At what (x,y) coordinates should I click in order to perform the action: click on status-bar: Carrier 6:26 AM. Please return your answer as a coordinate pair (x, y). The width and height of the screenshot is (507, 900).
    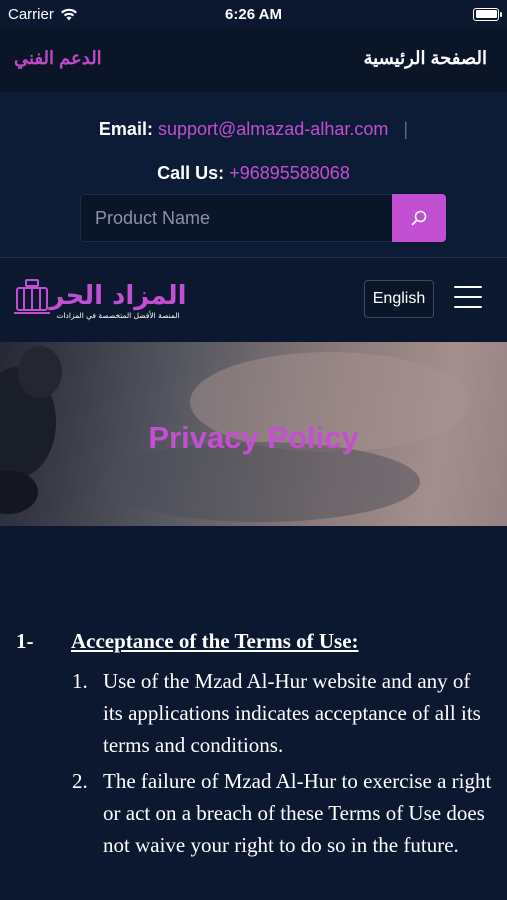
    Looking at the image, I should click on (253, 14).